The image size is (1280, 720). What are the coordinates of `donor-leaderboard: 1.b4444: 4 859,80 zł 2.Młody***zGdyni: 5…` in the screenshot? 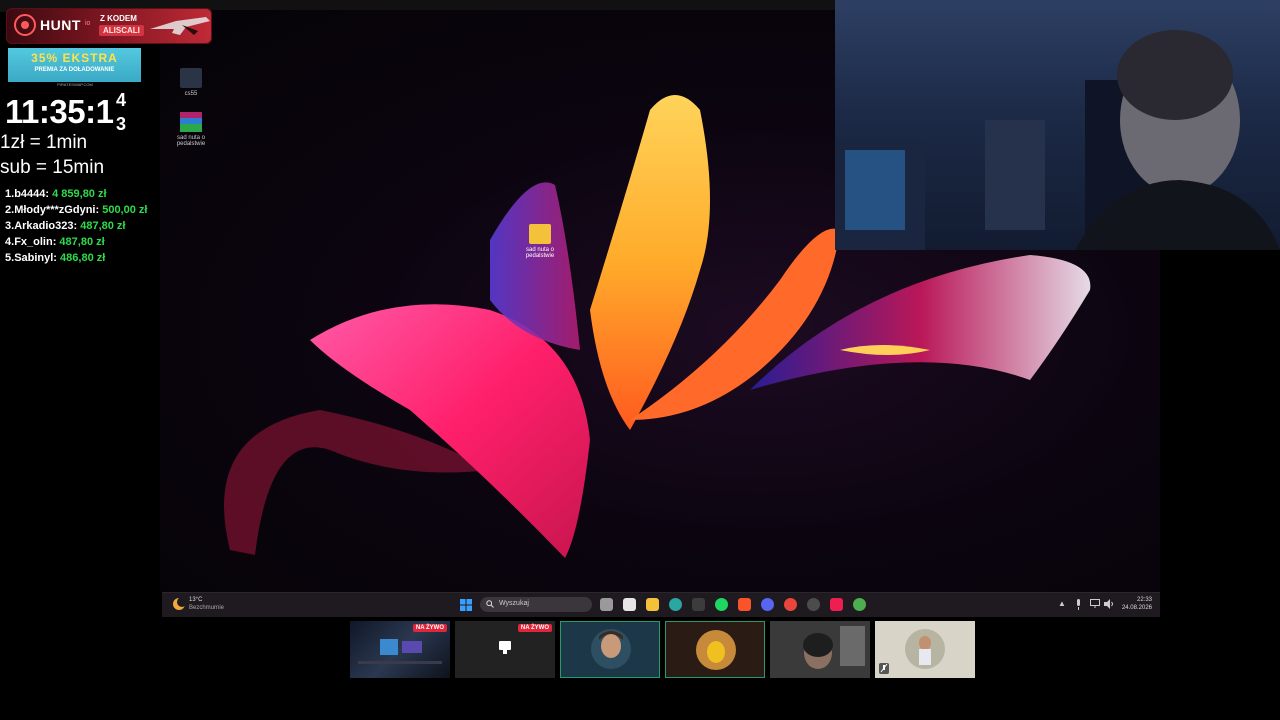 It's located at (95, 226).